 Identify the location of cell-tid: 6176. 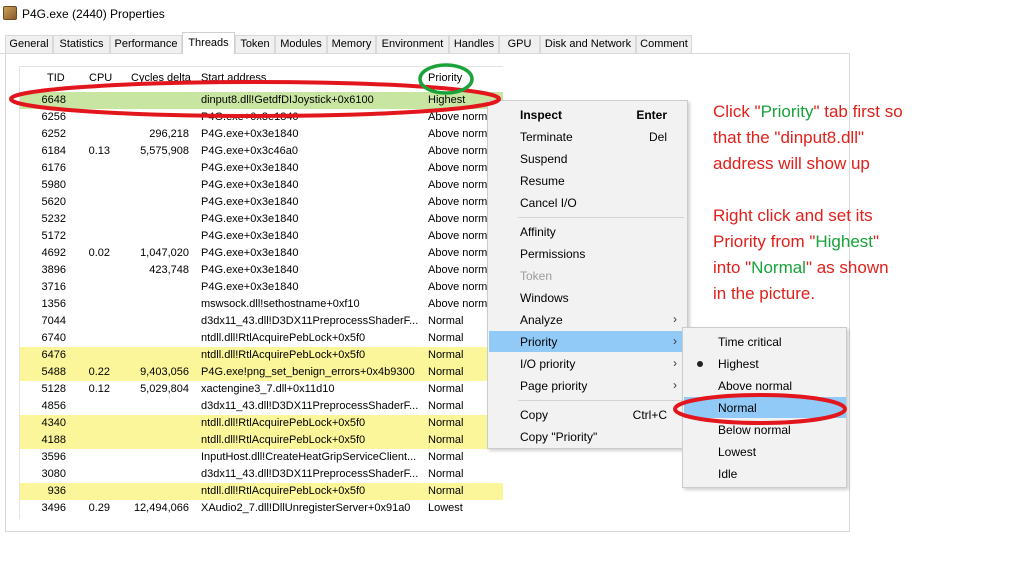
(53, 168).